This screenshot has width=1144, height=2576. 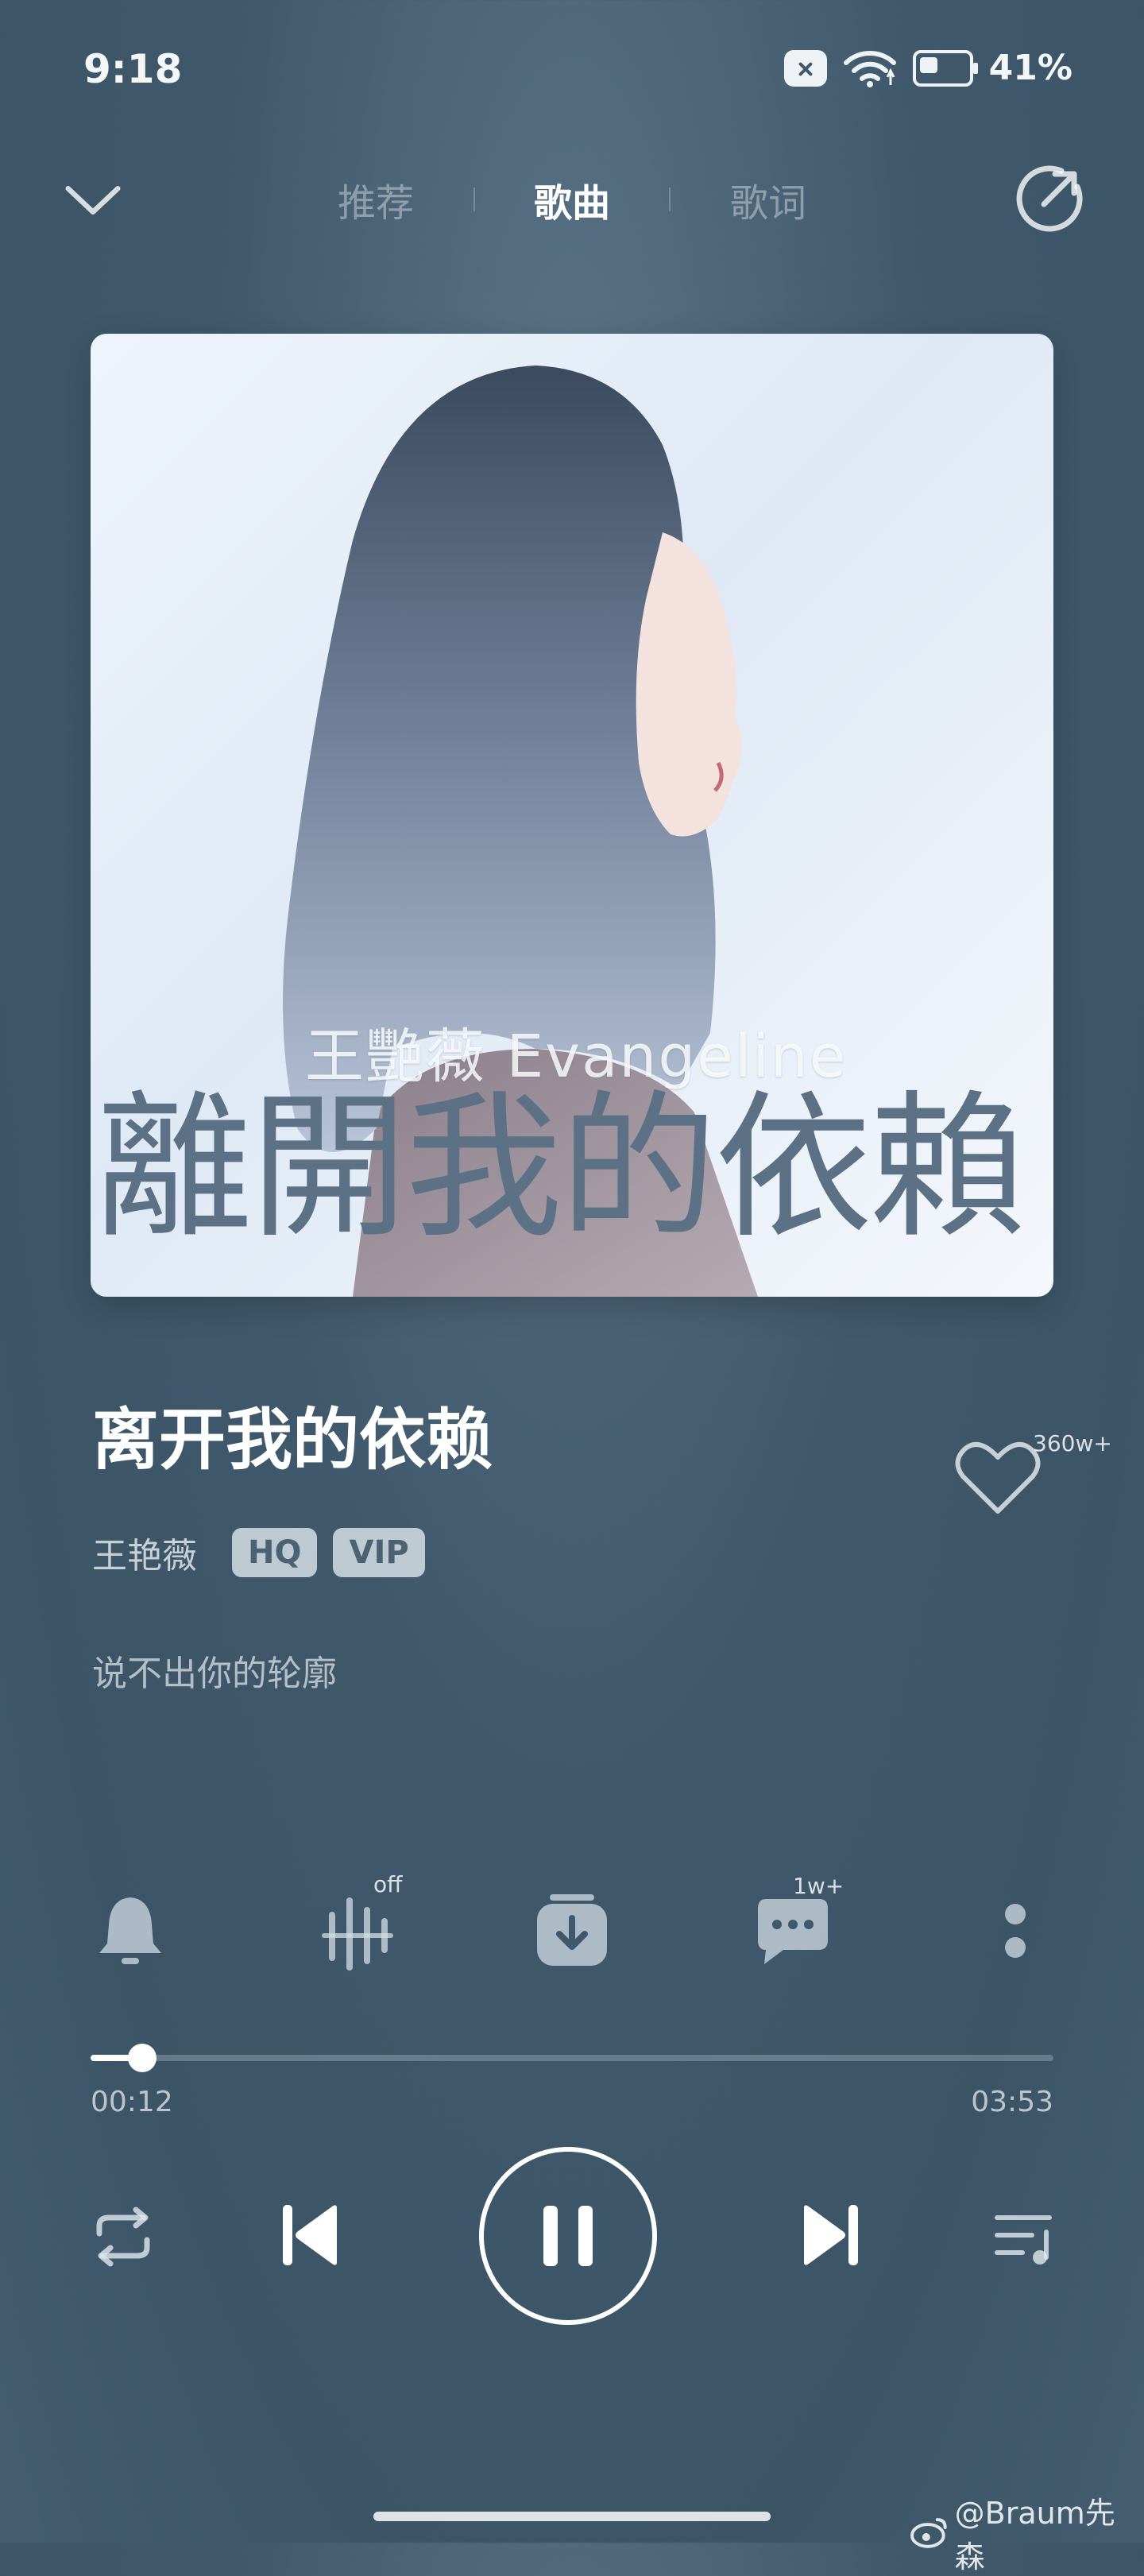 I want to click on chevron-down-icon, so click(x=93, y=200).